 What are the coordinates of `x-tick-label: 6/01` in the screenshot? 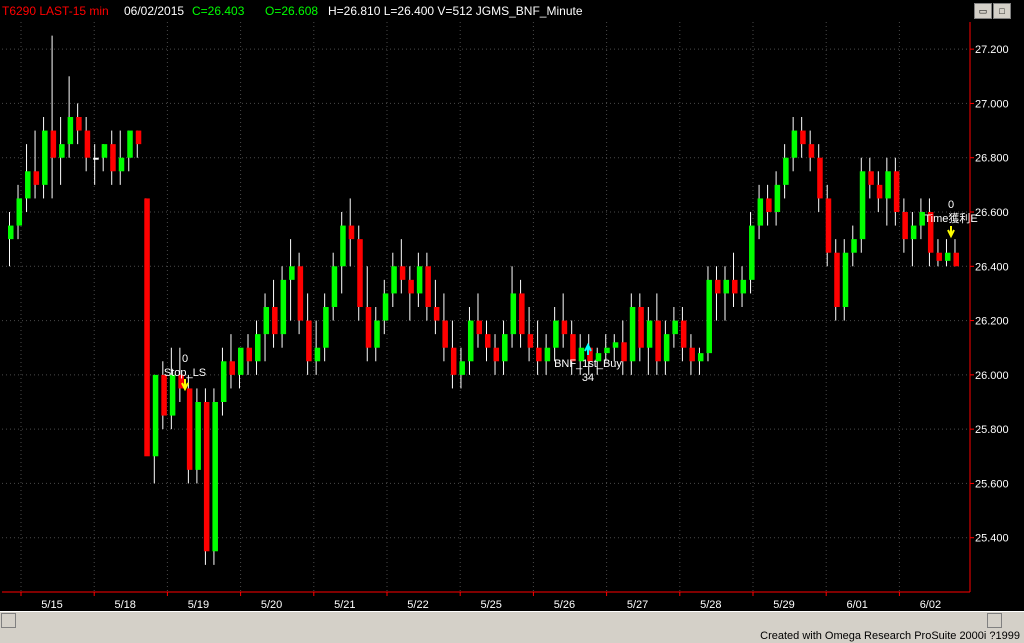 It's located at (856, 605).